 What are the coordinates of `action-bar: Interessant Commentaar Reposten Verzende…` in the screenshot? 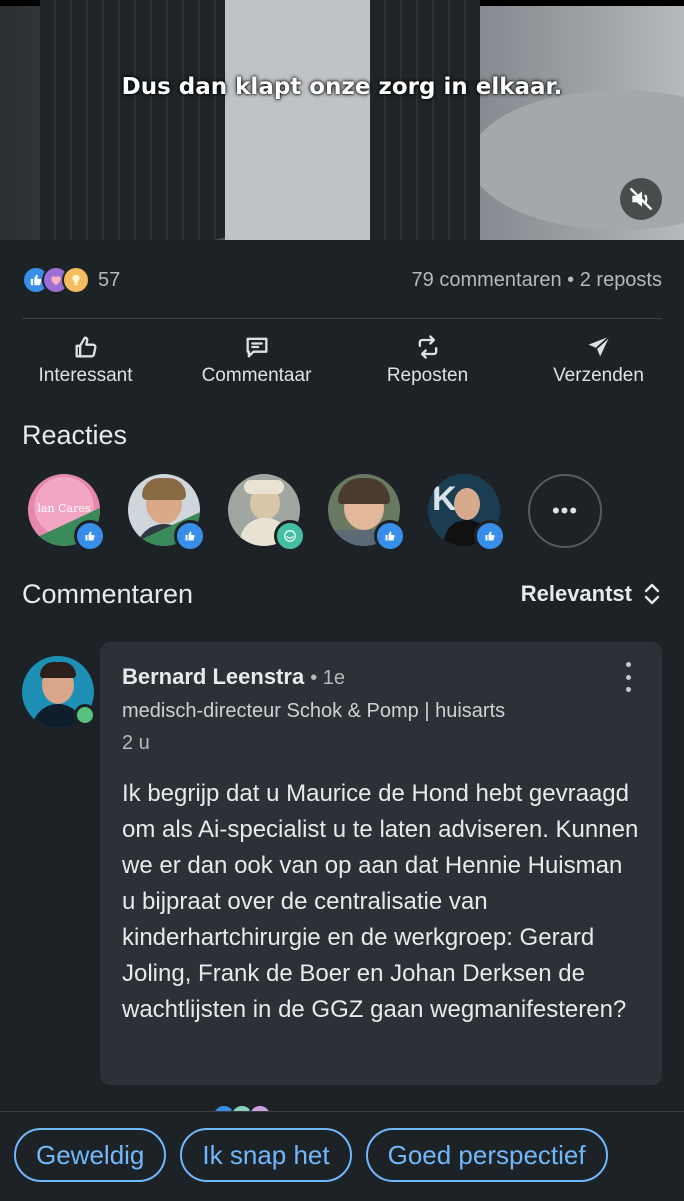 It's located at (342, 360).